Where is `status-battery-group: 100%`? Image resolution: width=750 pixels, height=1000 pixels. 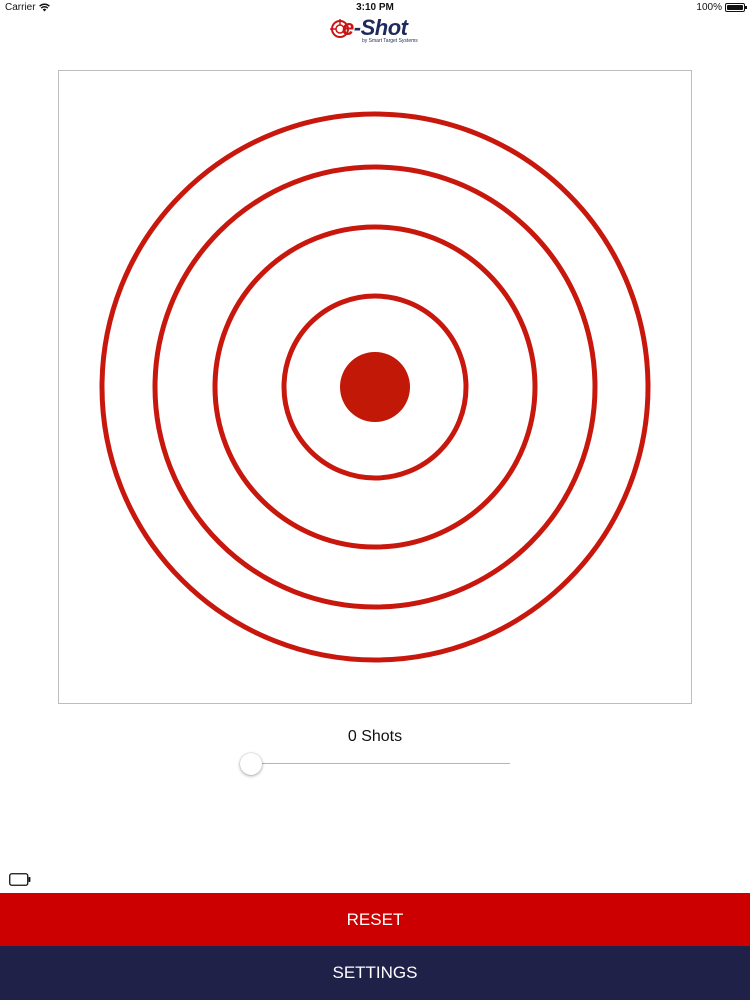 status-battery-group: 100% is located at coordinates (721, 7).